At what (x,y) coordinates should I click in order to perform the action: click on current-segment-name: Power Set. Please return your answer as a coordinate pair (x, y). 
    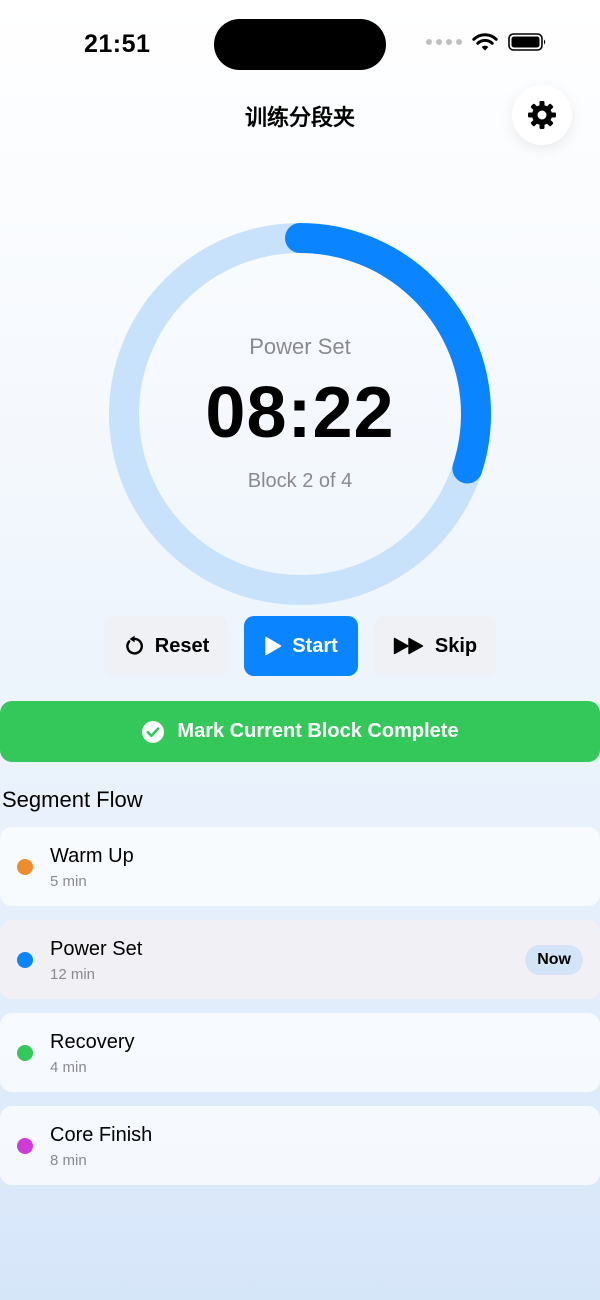
    Looking at the image, I should click on (300, 346).